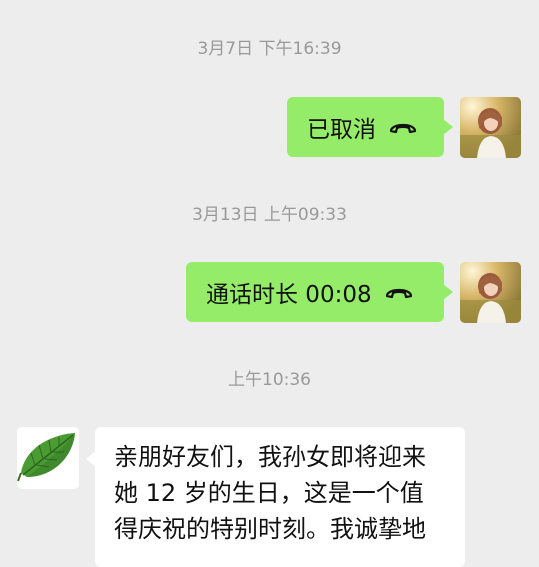  I want to click on contact-avatar, so click(48, 458).